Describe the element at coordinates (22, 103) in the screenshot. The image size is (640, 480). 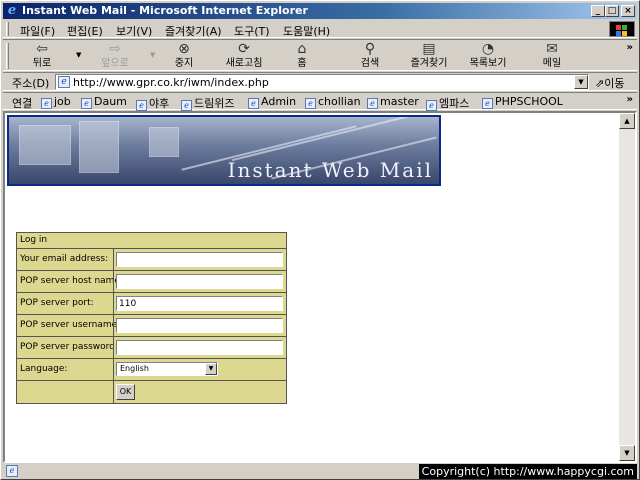
I see `links-label: 연결` at that location.